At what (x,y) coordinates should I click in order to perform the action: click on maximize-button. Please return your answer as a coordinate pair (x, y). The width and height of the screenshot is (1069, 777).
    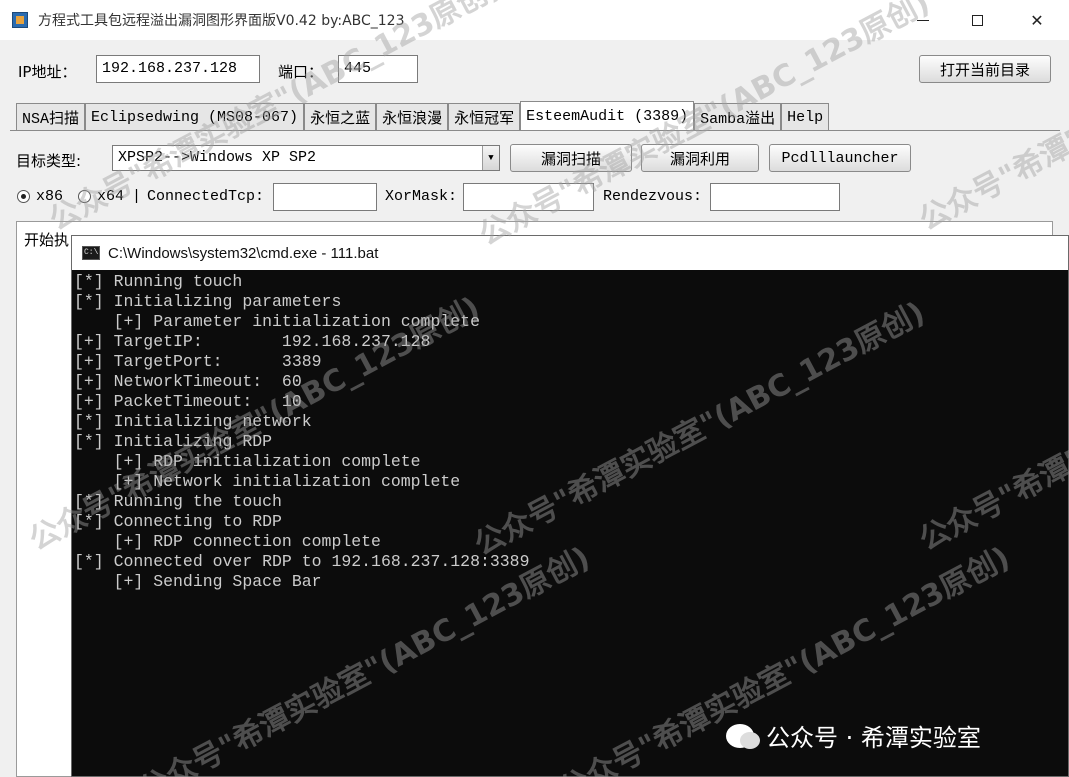
    Looking at the image, I should click on (977, 20).